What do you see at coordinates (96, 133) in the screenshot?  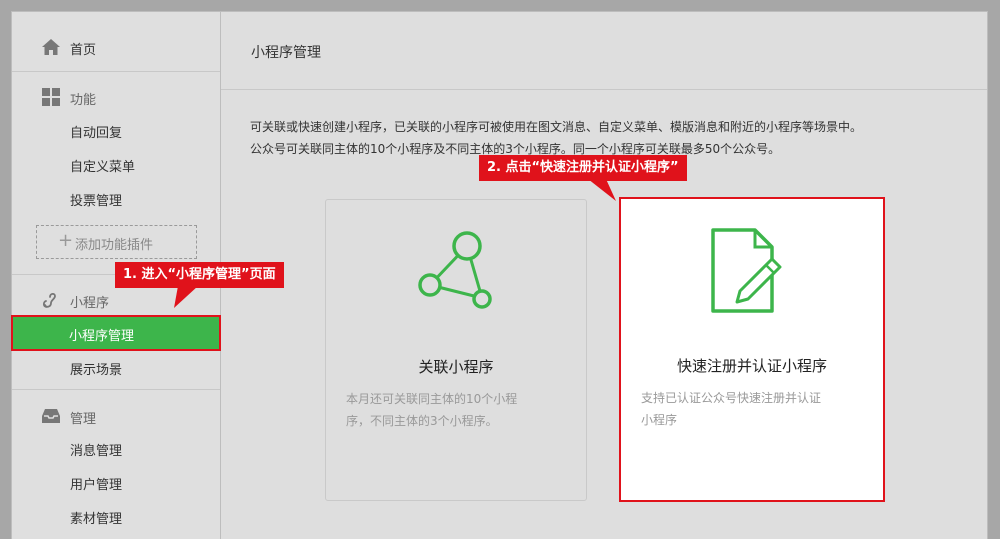 I see `sidebar-item-label: 自动回复` at bounding box center [96, 133].